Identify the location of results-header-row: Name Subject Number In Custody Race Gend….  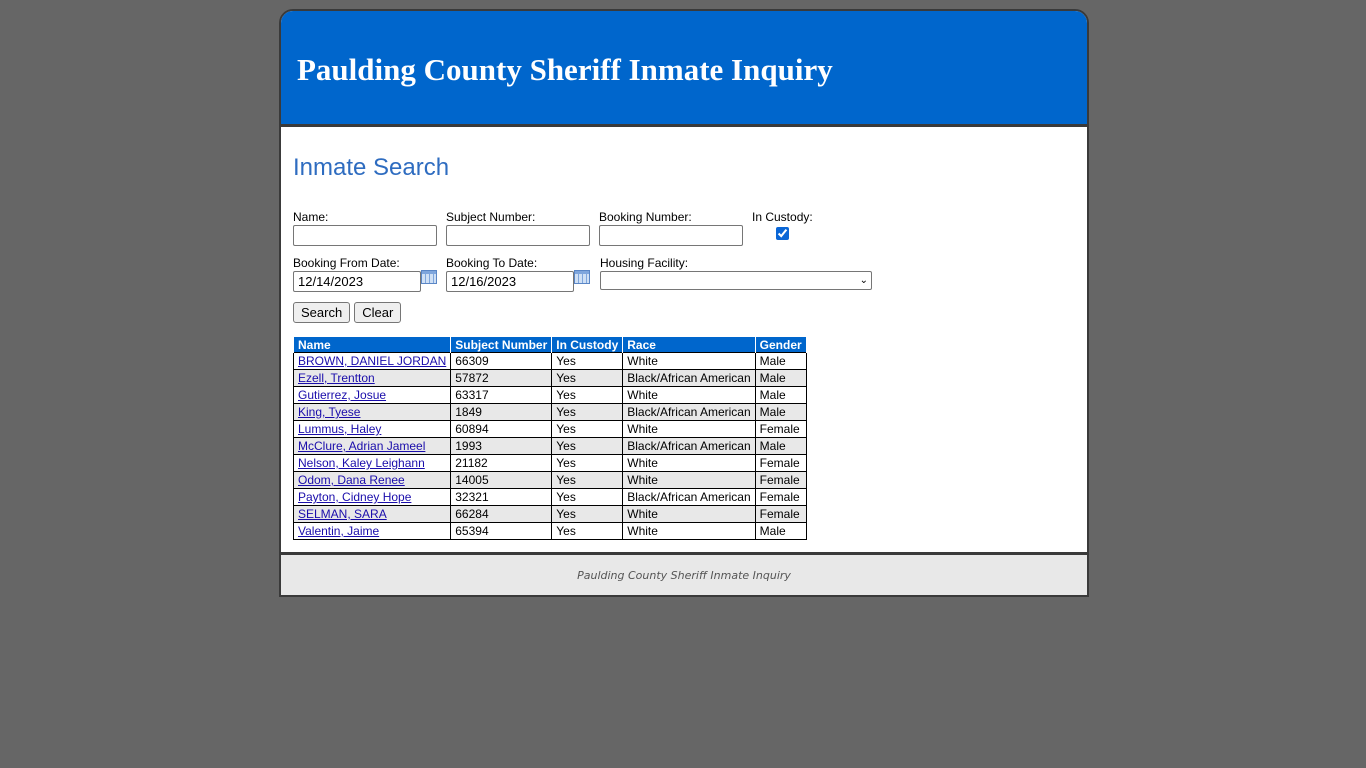
(549, 344).